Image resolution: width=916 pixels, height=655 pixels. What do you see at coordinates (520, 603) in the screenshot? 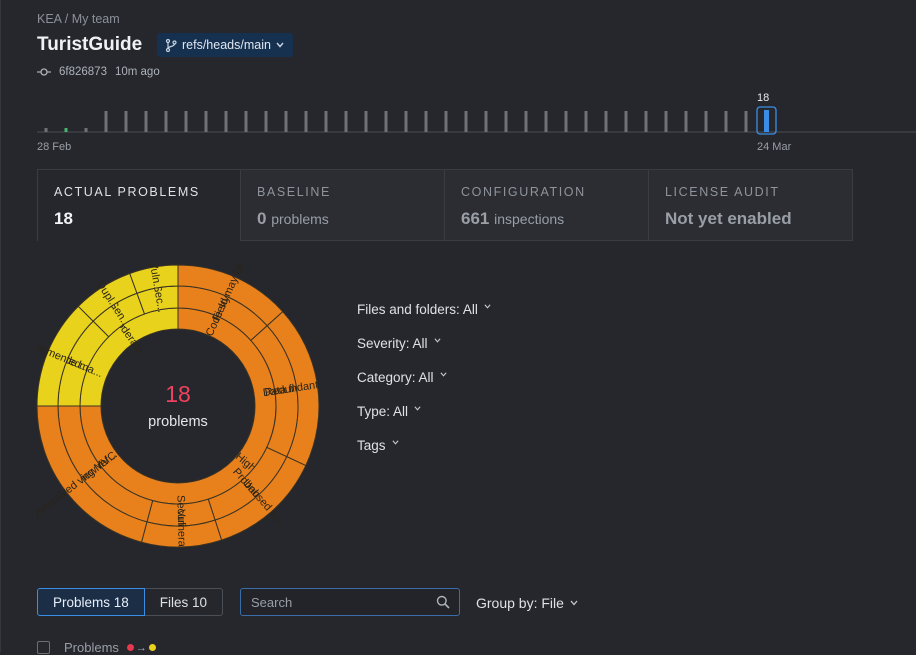
I see `group-by-label: Group by: File` at bounding box center [520, 603].